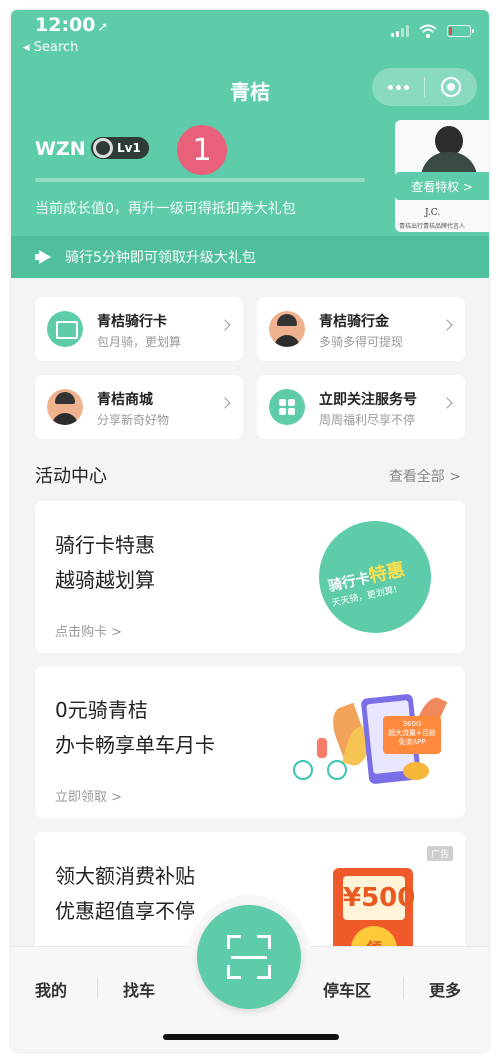  I want to click on view-perks-button: 查看特权 >, so click(442, 186).